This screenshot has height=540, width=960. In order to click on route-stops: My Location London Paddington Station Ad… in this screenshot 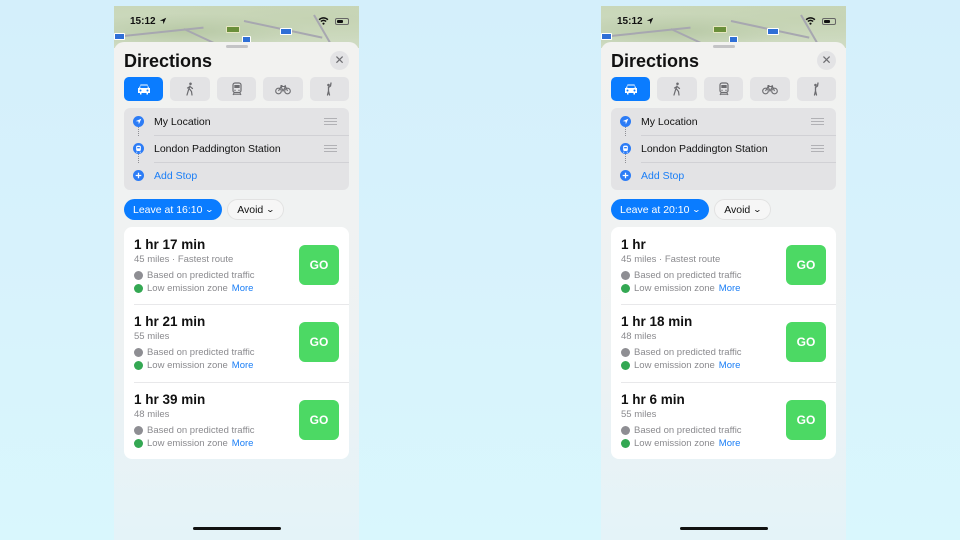, I will do `click(723, 149)`.